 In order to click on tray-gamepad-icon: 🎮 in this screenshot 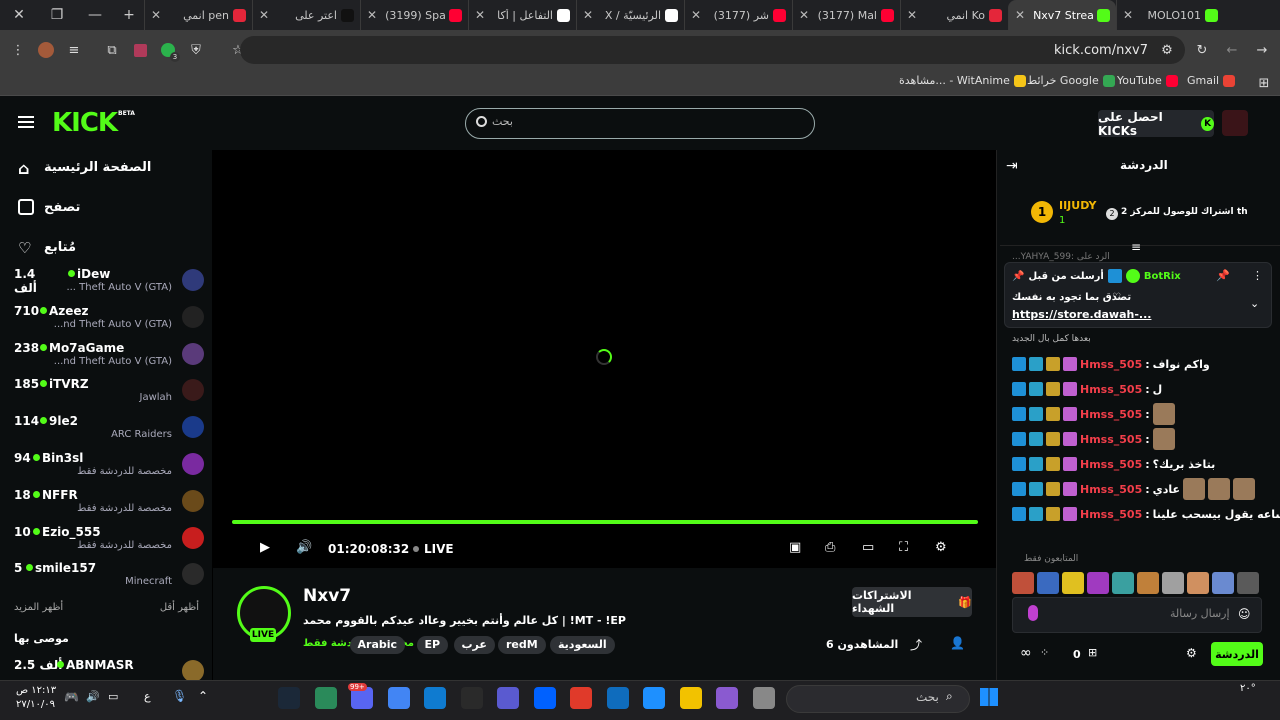, I will do `click(71, 697)`.